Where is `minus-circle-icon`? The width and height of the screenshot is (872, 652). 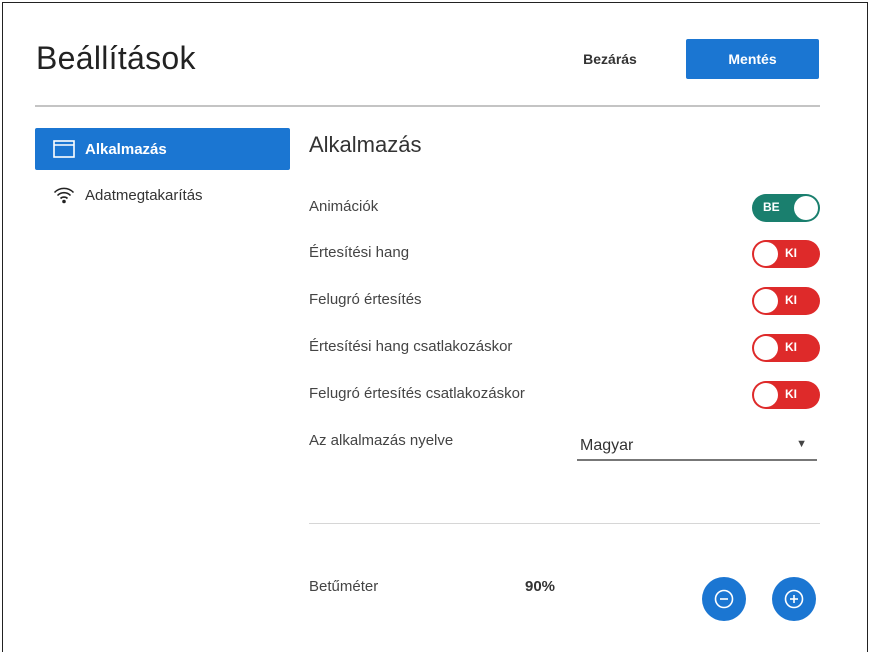
minus-circle-icon is located at coordinates (724, 599).